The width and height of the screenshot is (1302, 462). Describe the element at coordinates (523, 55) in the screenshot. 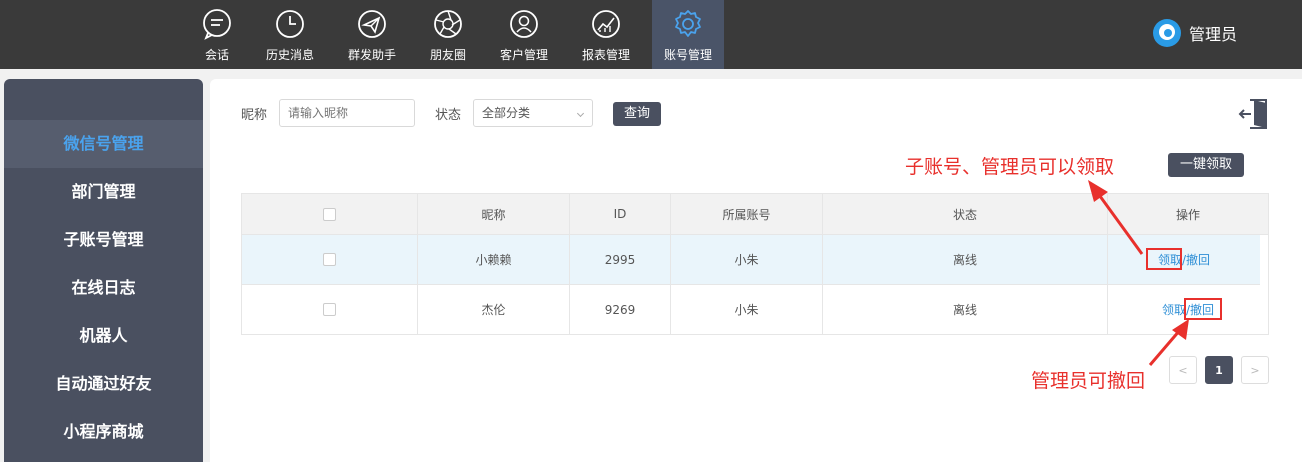

I see `nav-label: 客户管理` at that location.